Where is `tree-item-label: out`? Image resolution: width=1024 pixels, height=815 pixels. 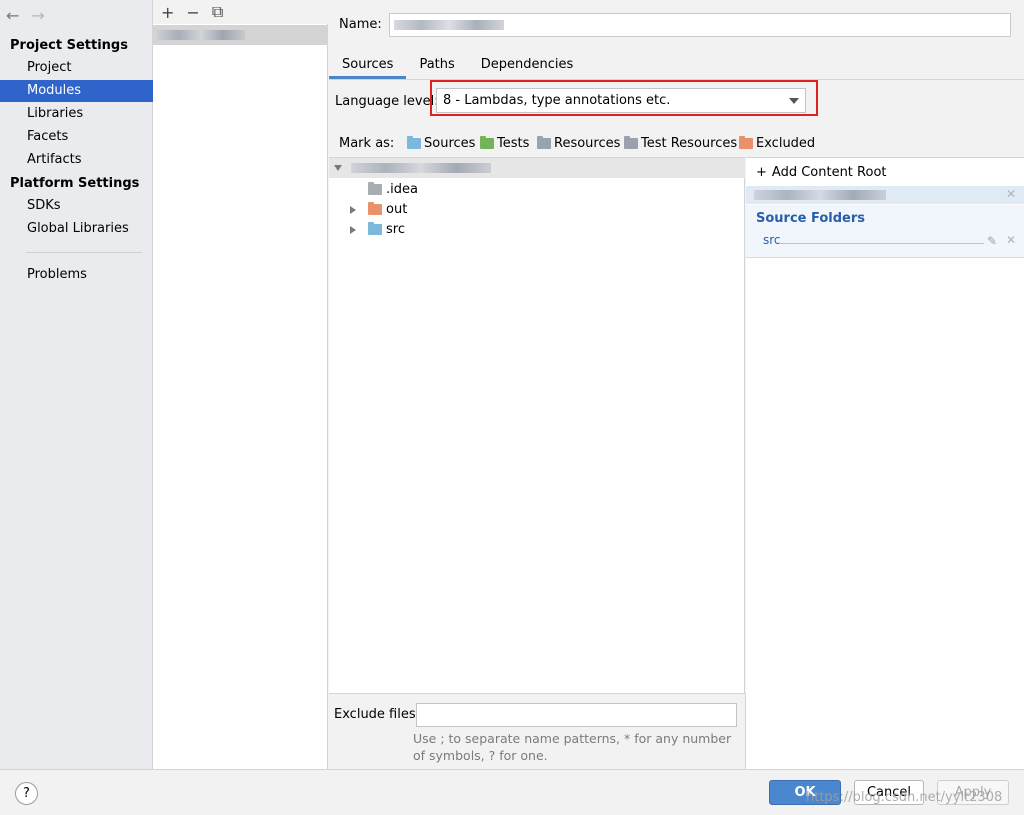 tree-item-label: out is located at coordinates (397, 209).